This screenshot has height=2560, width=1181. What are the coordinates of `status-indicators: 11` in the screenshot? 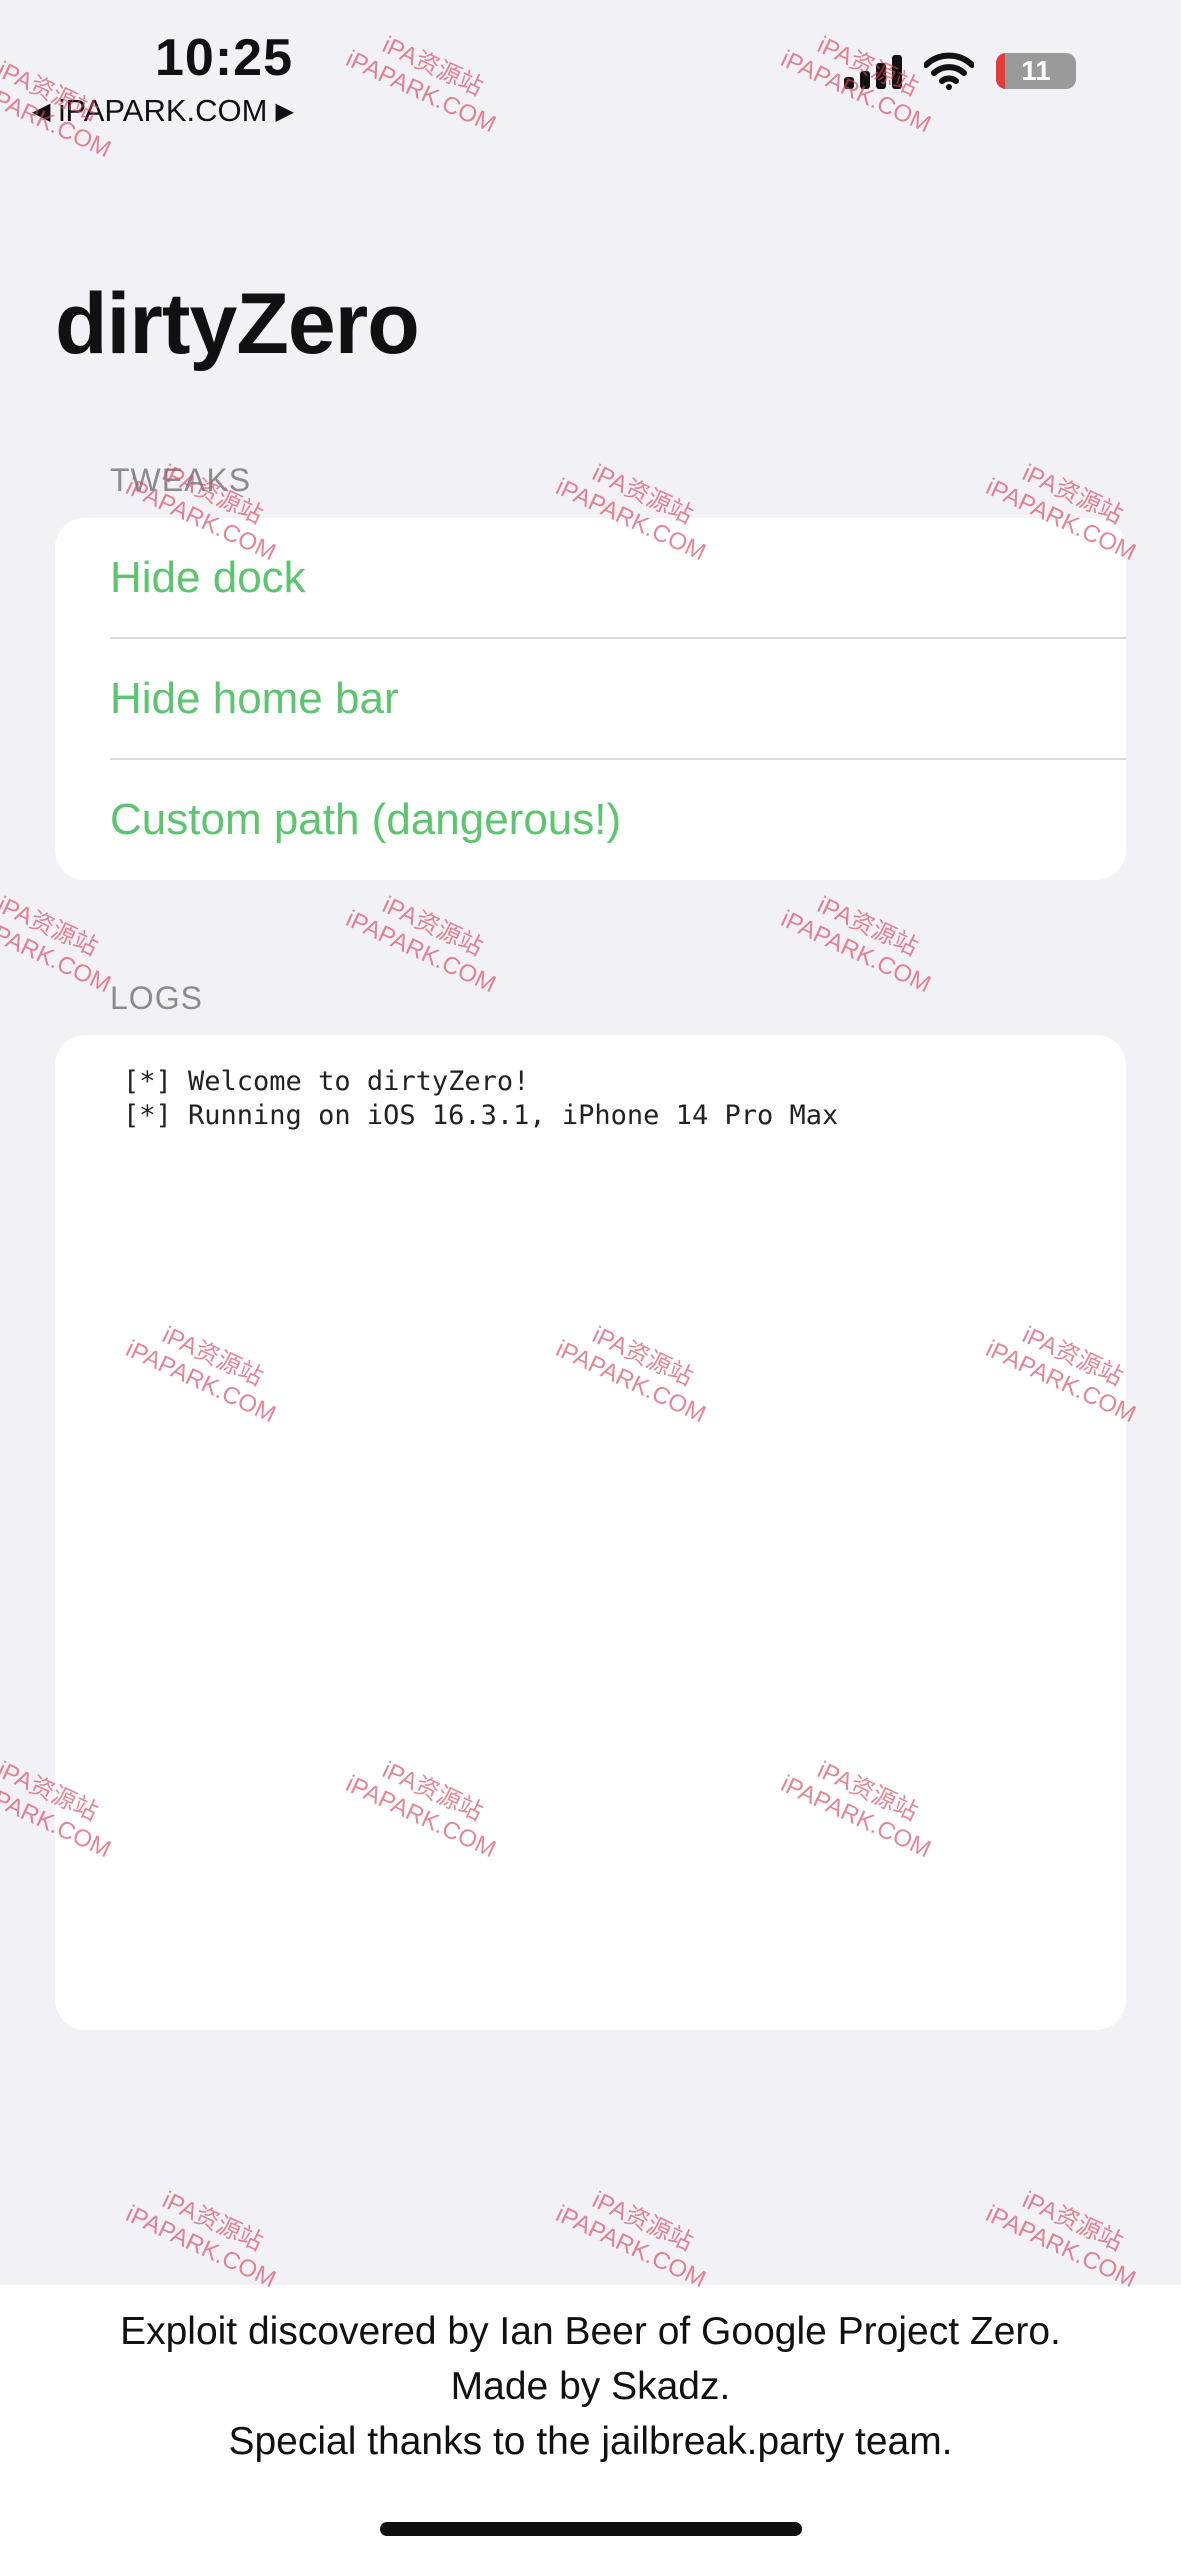 It's located at (960, 71).